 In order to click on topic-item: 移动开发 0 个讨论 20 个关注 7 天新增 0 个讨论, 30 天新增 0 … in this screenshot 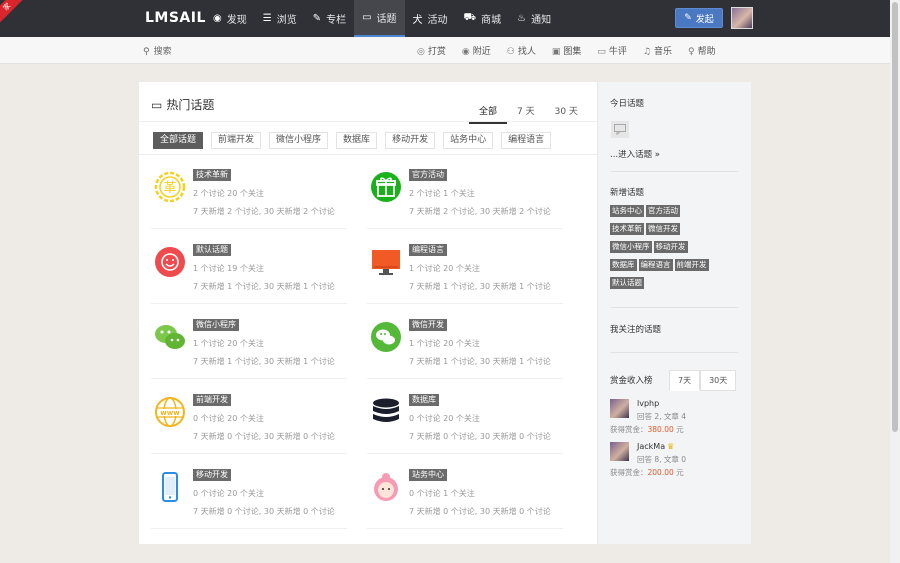, I will do `click(244, 494)`.